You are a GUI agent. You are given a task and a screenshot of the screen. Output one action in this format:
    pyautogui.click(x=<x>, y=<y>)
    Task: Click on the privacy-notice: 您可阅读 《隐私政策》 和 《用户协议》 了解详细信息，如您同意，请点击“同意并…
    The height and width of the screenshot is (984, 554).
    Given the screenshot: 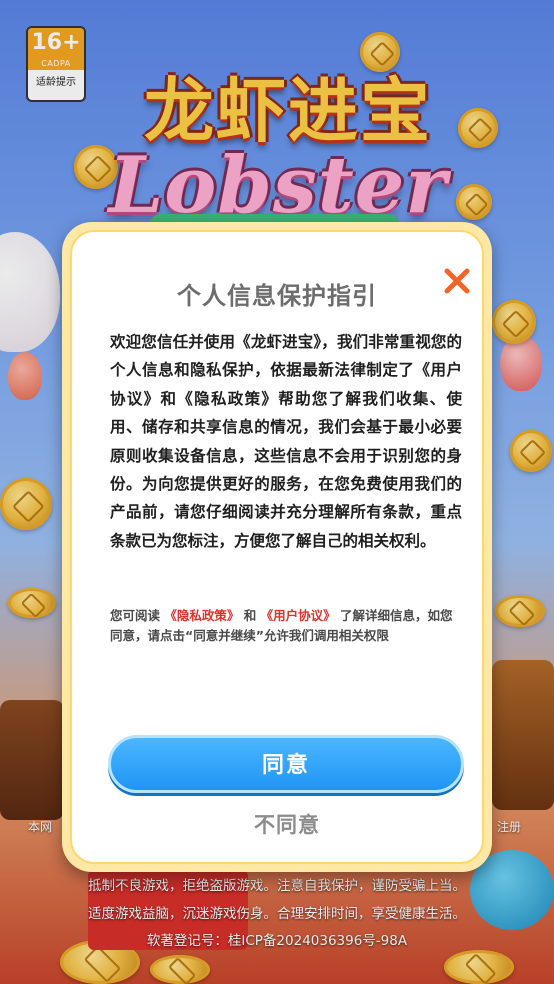 What is the action you would take?
    pyautogui.click(x=286, y=626)
    